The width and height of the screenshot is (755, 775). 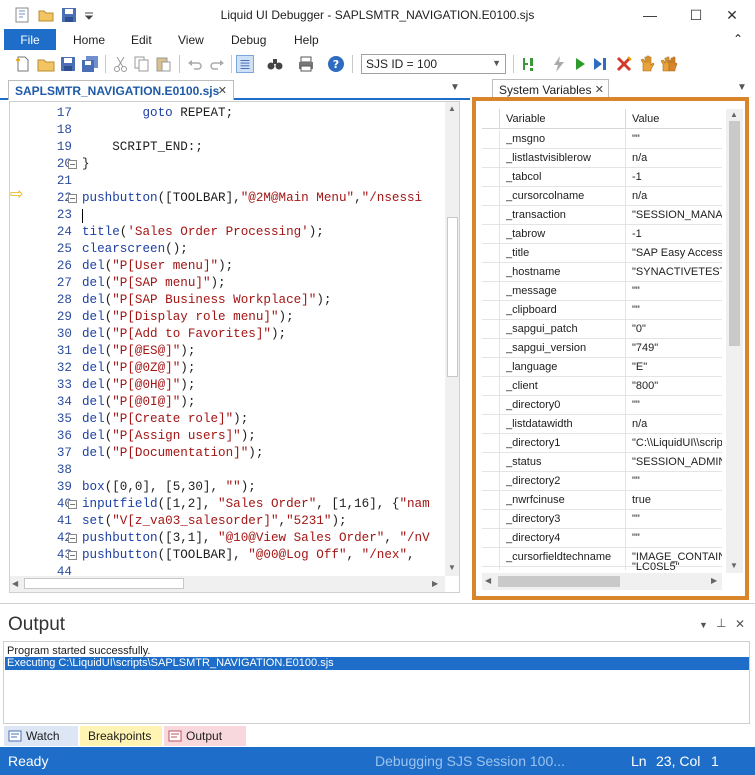 What do you see at coordinates (230, 215) in the screenshot?
I see `code-line: 23` at bounding box center [230, 215].